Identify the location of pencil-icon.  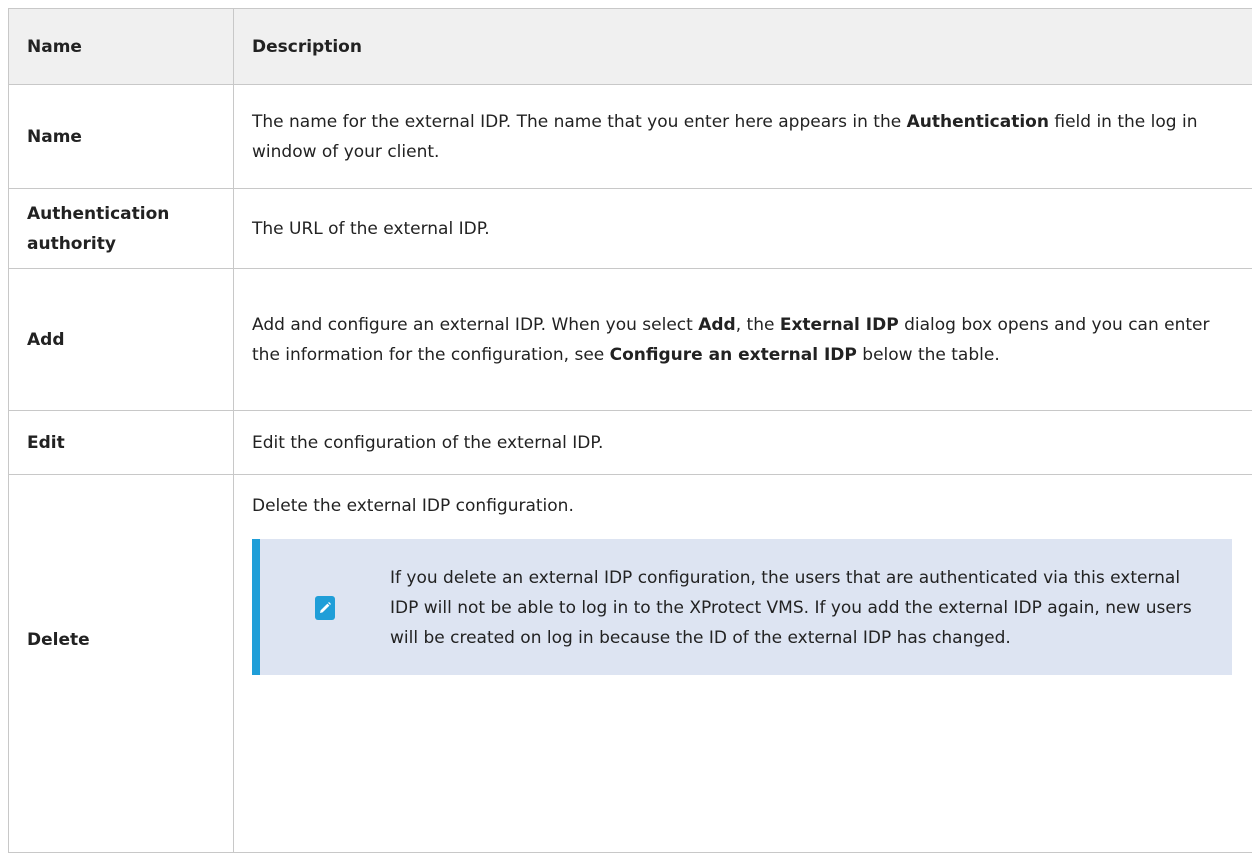
(325, 608).